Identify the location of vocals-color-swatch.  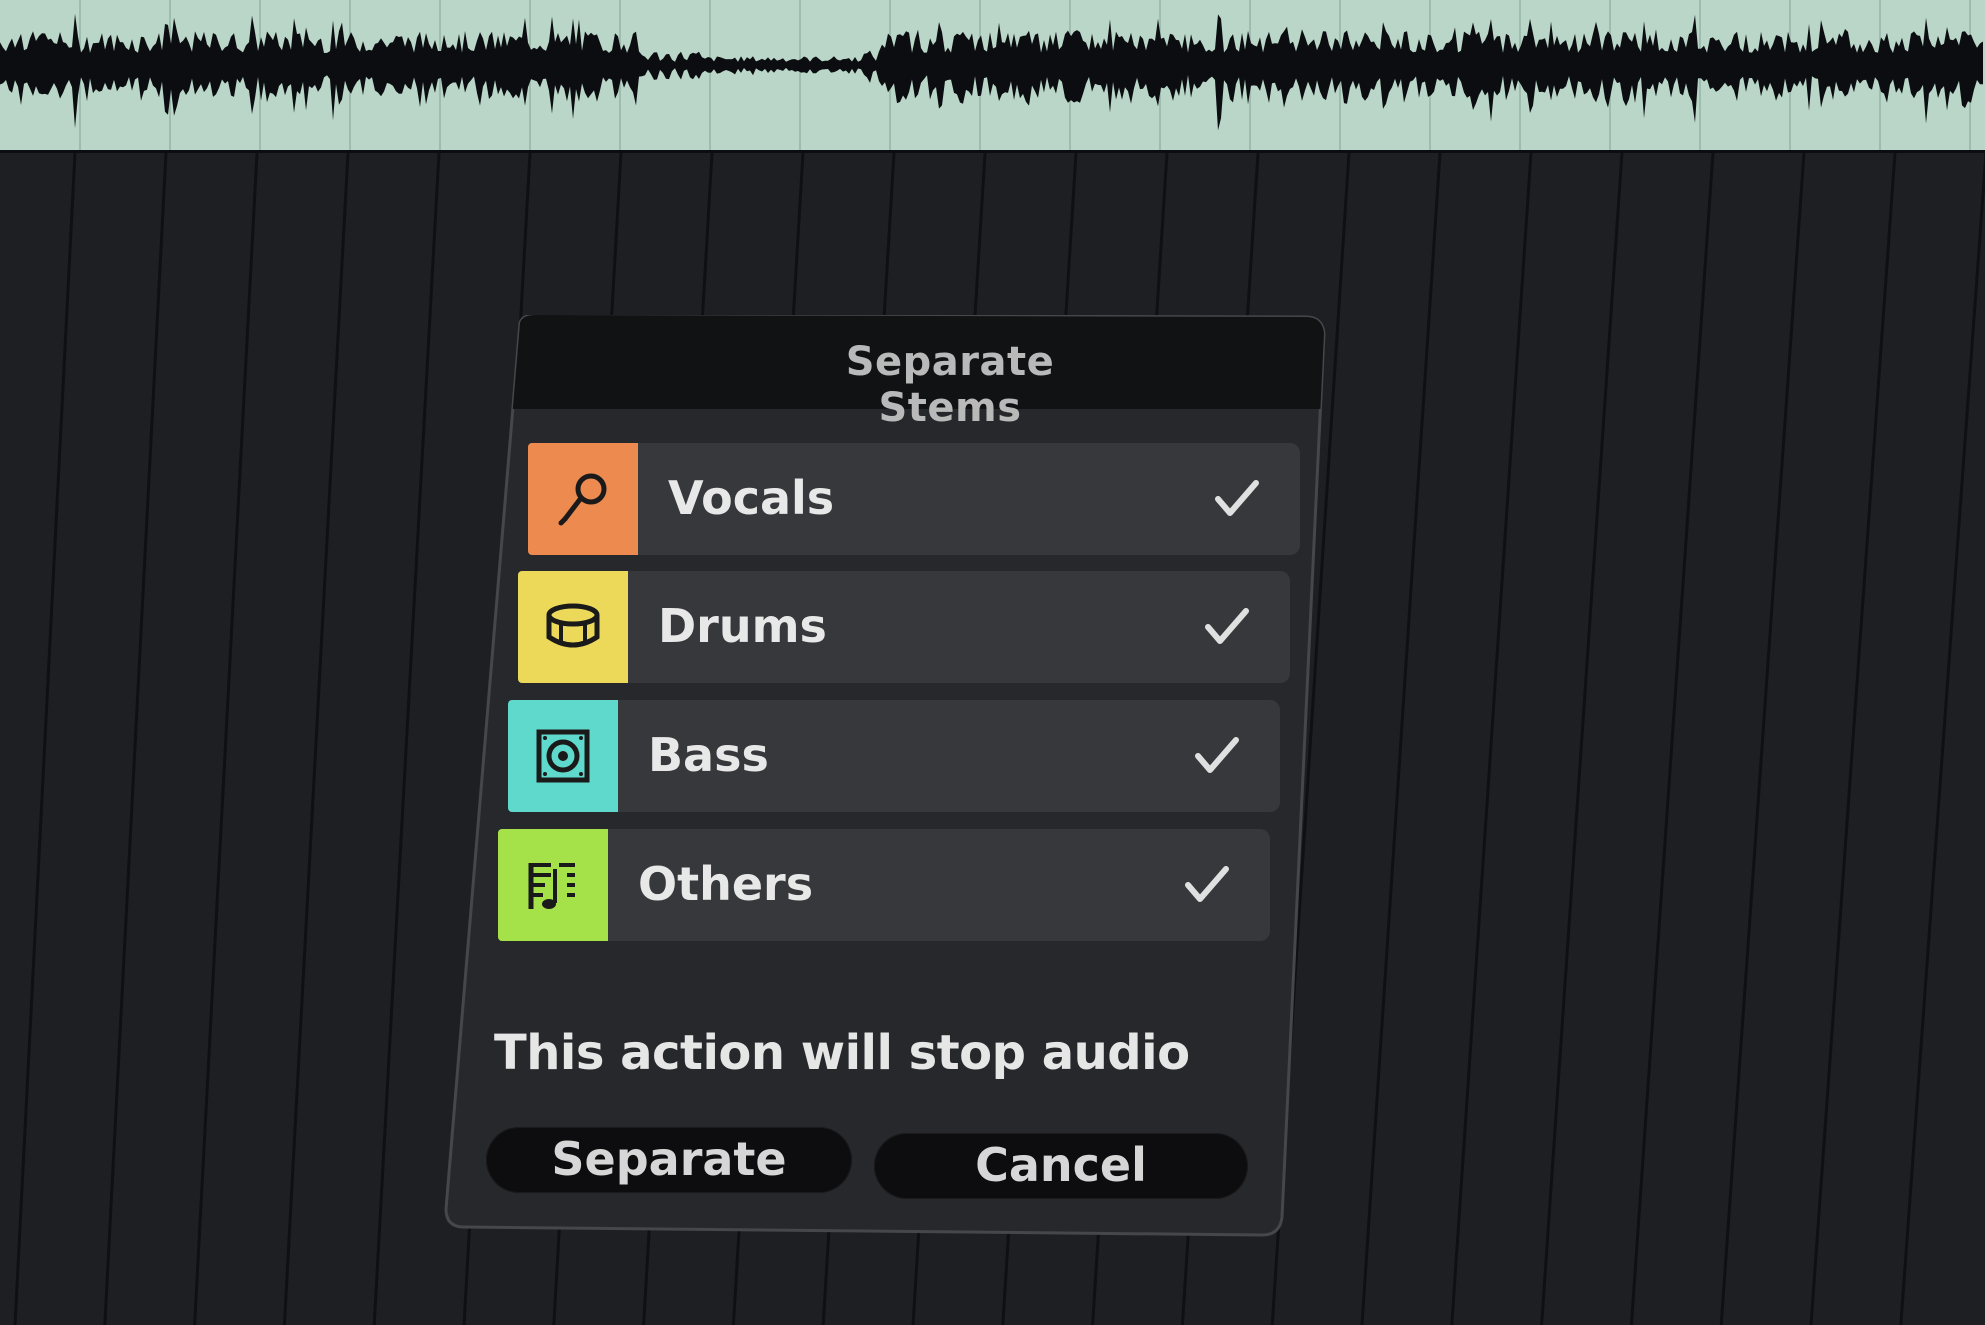
(583, 499).